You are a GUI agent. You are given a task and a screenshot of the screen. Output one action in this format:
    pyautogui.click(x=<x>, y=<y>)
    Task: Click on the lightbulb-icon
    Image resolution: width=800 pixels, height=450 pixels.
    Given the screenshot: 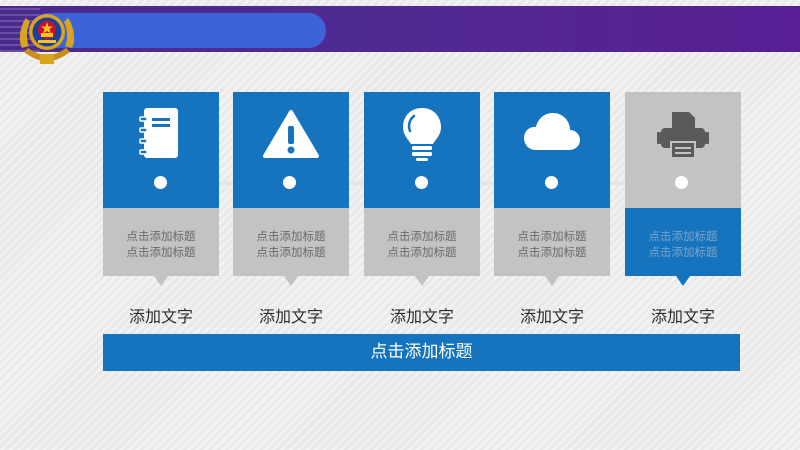 What is the action you would take?
    pyautogui.click(x=422, y=134)
    